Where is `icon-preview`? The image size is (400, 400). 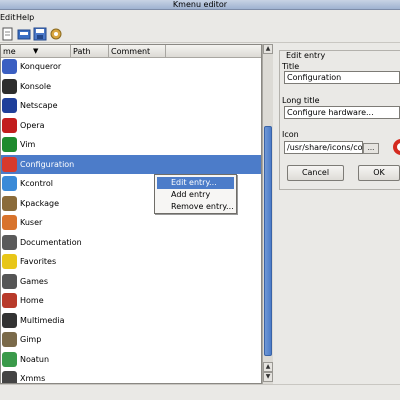 icon-preview is located at coordinates (396, 147).